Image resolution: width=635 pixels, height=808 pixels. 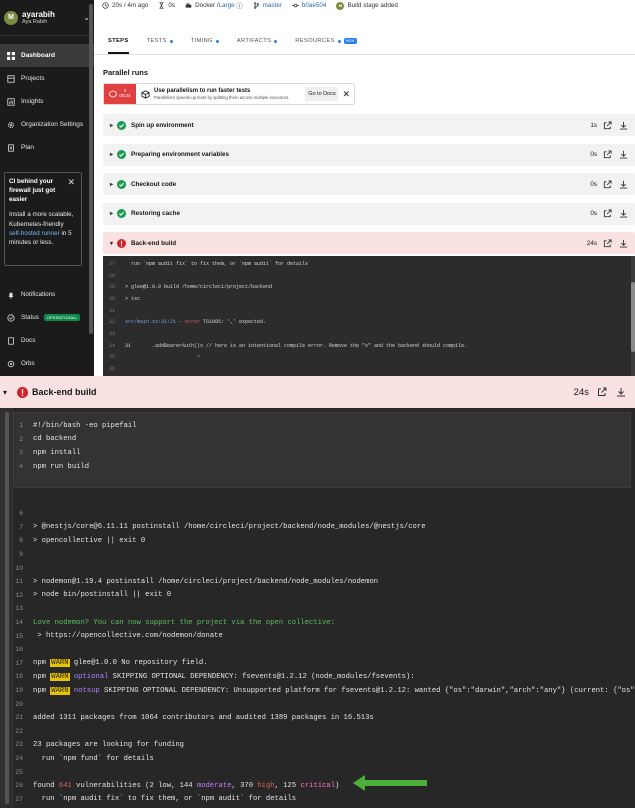 I want to click on tab-steps: STEPS, so click(x=118, y=46).